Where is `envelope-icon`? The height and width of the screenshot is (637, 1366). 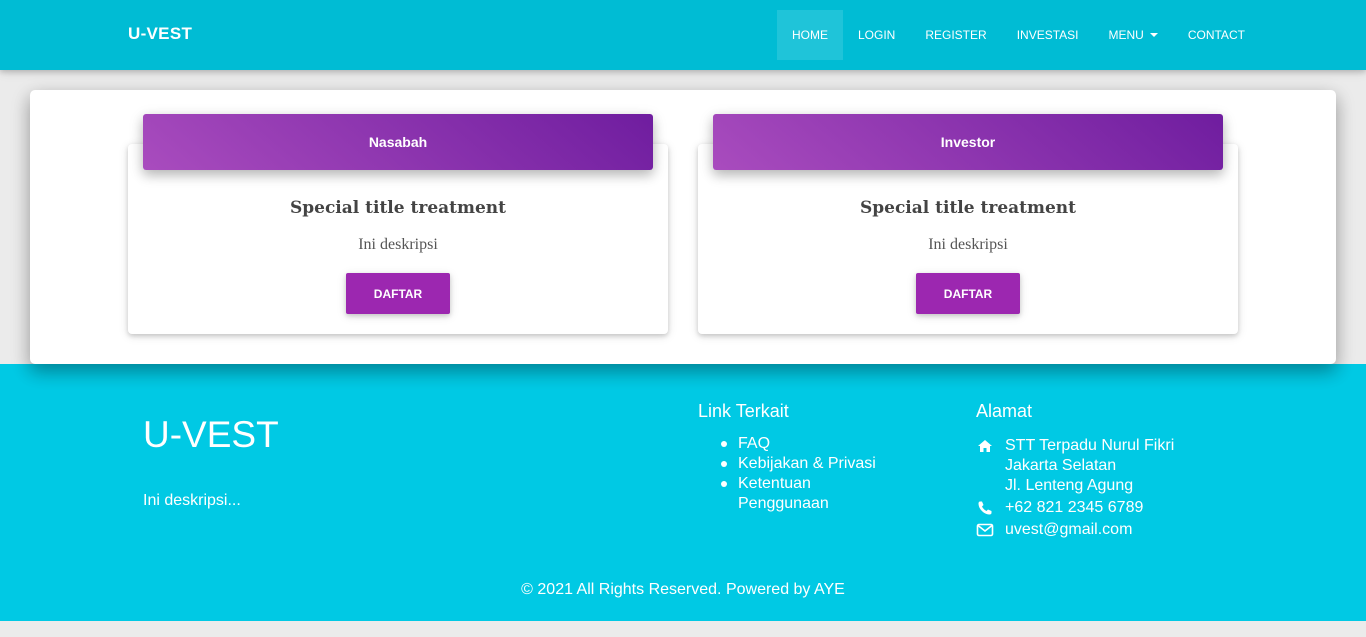 envelope-icon is located at coordinates (985, 530).